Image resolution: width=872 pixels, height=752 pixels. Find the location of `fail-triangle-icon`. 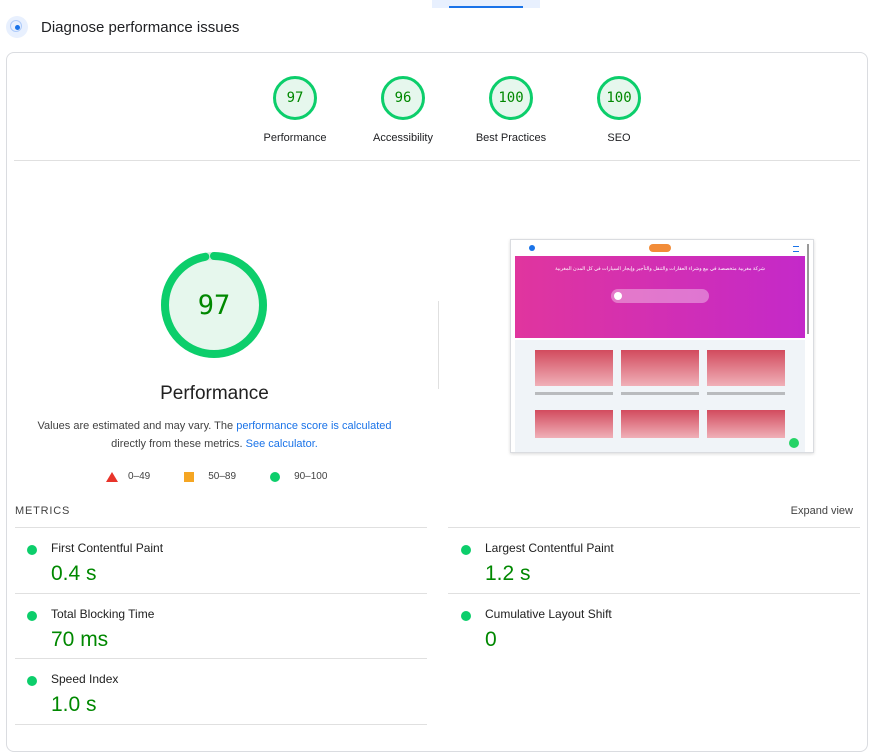

fail-triangle-icon is located at coordinates (112, 476).